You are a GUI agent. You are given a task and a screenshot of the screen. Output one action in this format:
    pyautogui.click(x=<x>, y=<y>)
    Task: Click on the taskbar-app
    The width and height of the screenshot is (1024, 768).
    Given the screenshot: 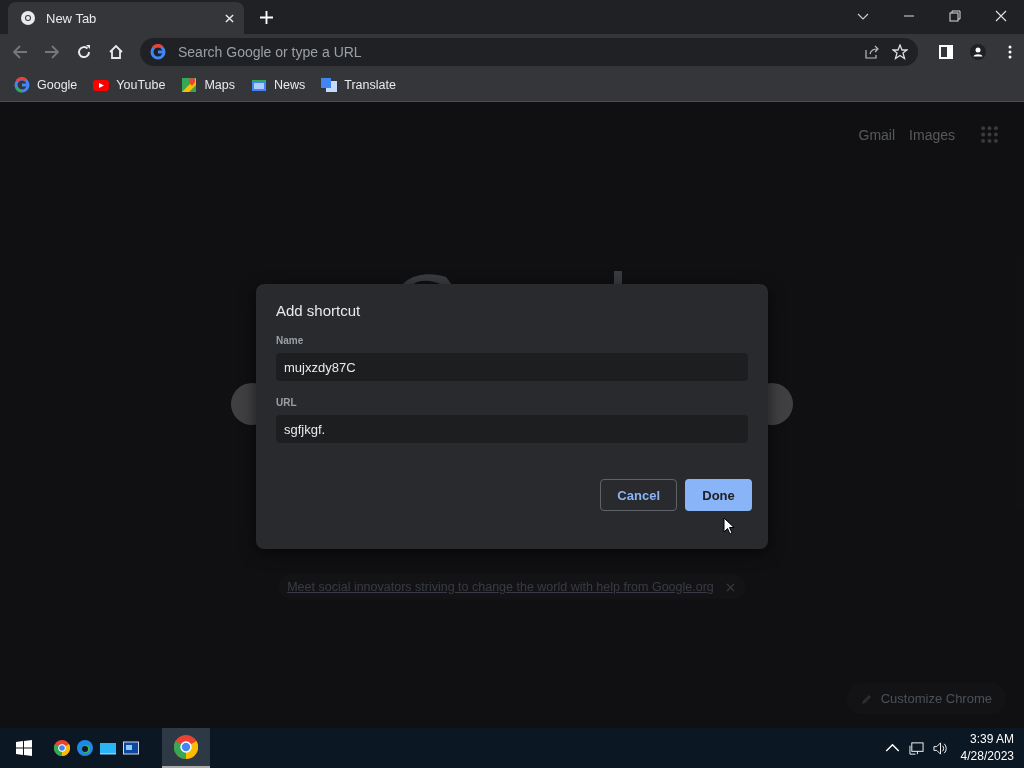 What is the action you would take?
    pyautogui.click(x=186, y=748)
    